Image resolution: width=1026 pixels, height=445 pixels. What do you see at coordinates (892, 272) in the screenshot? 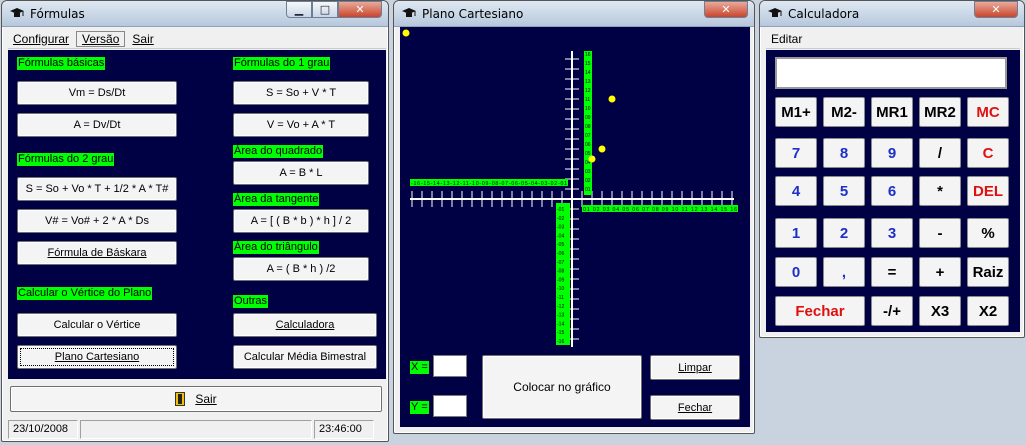
I see `key-equals: =` at bounding box center [892, 272].